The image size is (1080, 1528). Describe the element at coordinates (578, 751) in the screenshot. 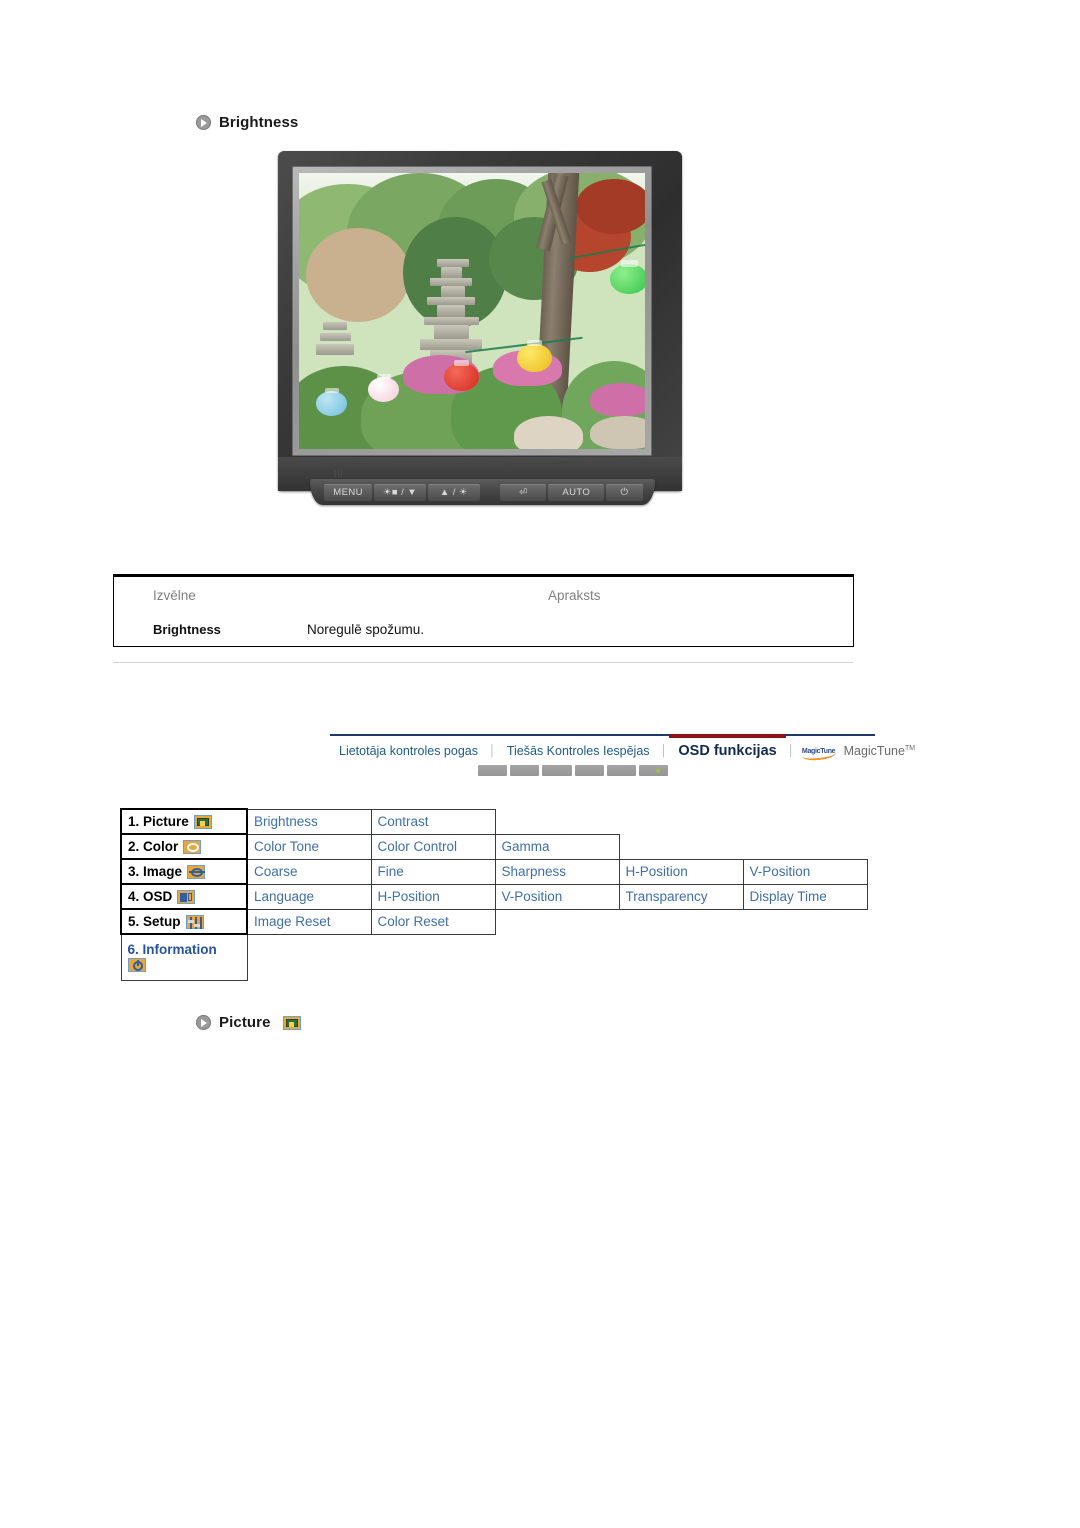

I see `tab-direct-control-functions: Tiešās Kontroles Iespējas` at that location.